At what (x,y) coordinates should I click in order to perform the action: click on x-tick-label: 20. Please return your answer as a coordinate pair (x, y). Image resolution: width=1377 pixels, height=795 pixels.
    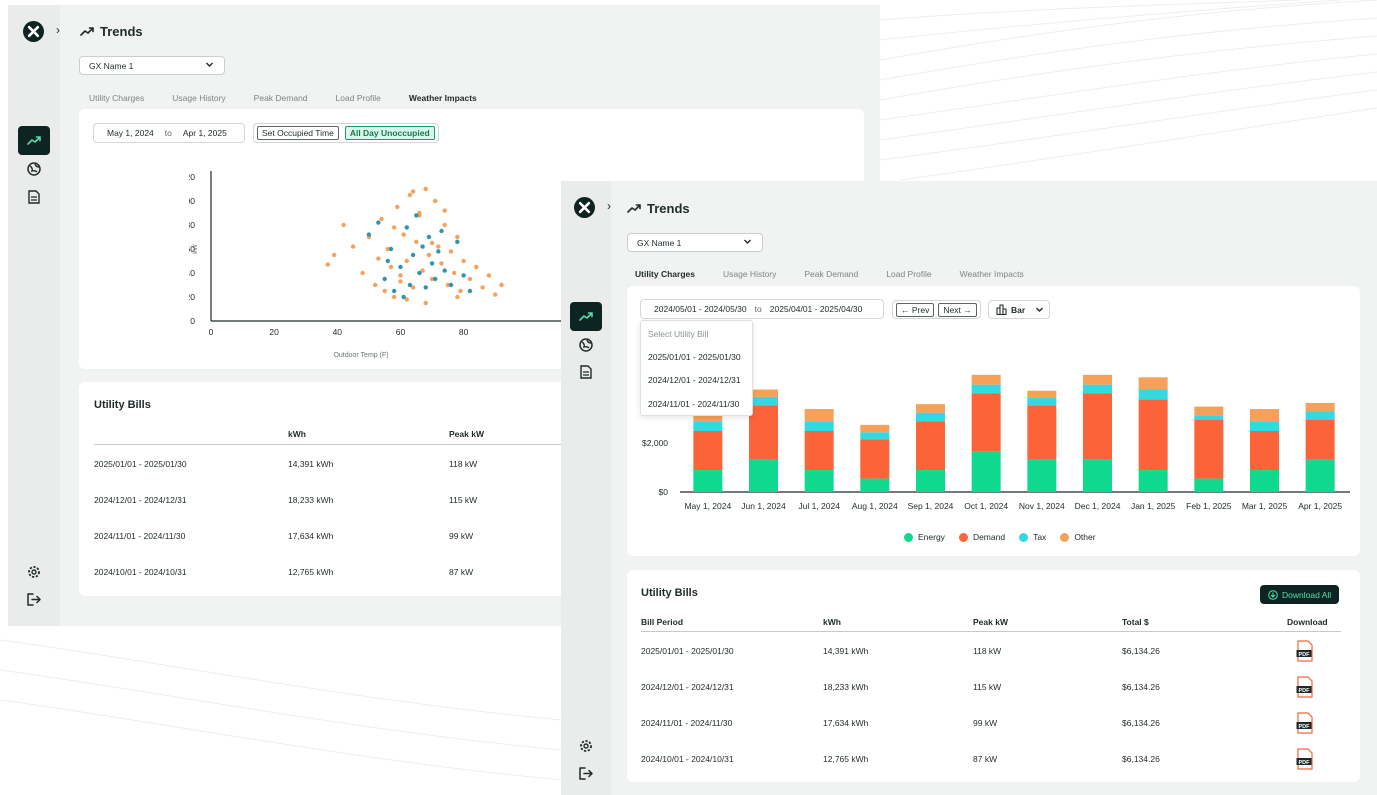
    Looking at the image, I should click on (274, 332).